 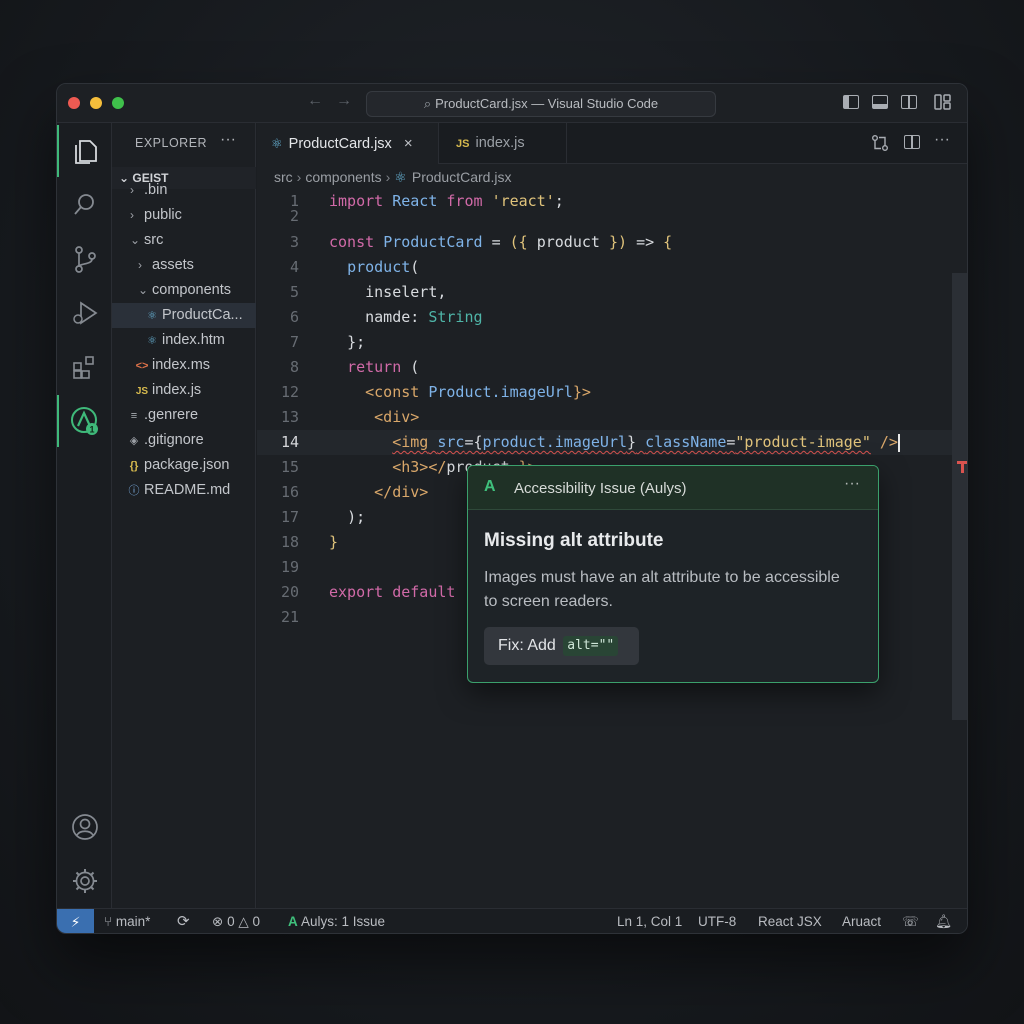 I want to click on toggle-panel-icon, so click(x=880, y=102).